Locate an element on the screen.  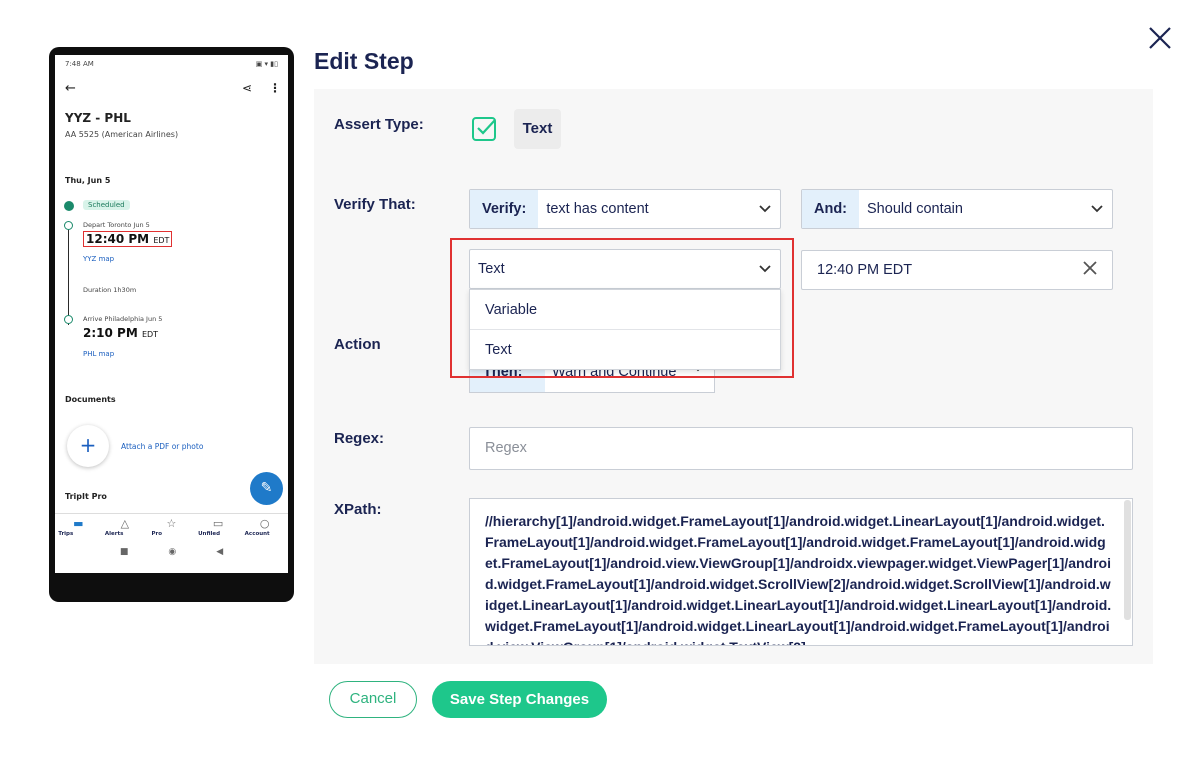
page-title: Edit Step is located at coordinates (364, 61).